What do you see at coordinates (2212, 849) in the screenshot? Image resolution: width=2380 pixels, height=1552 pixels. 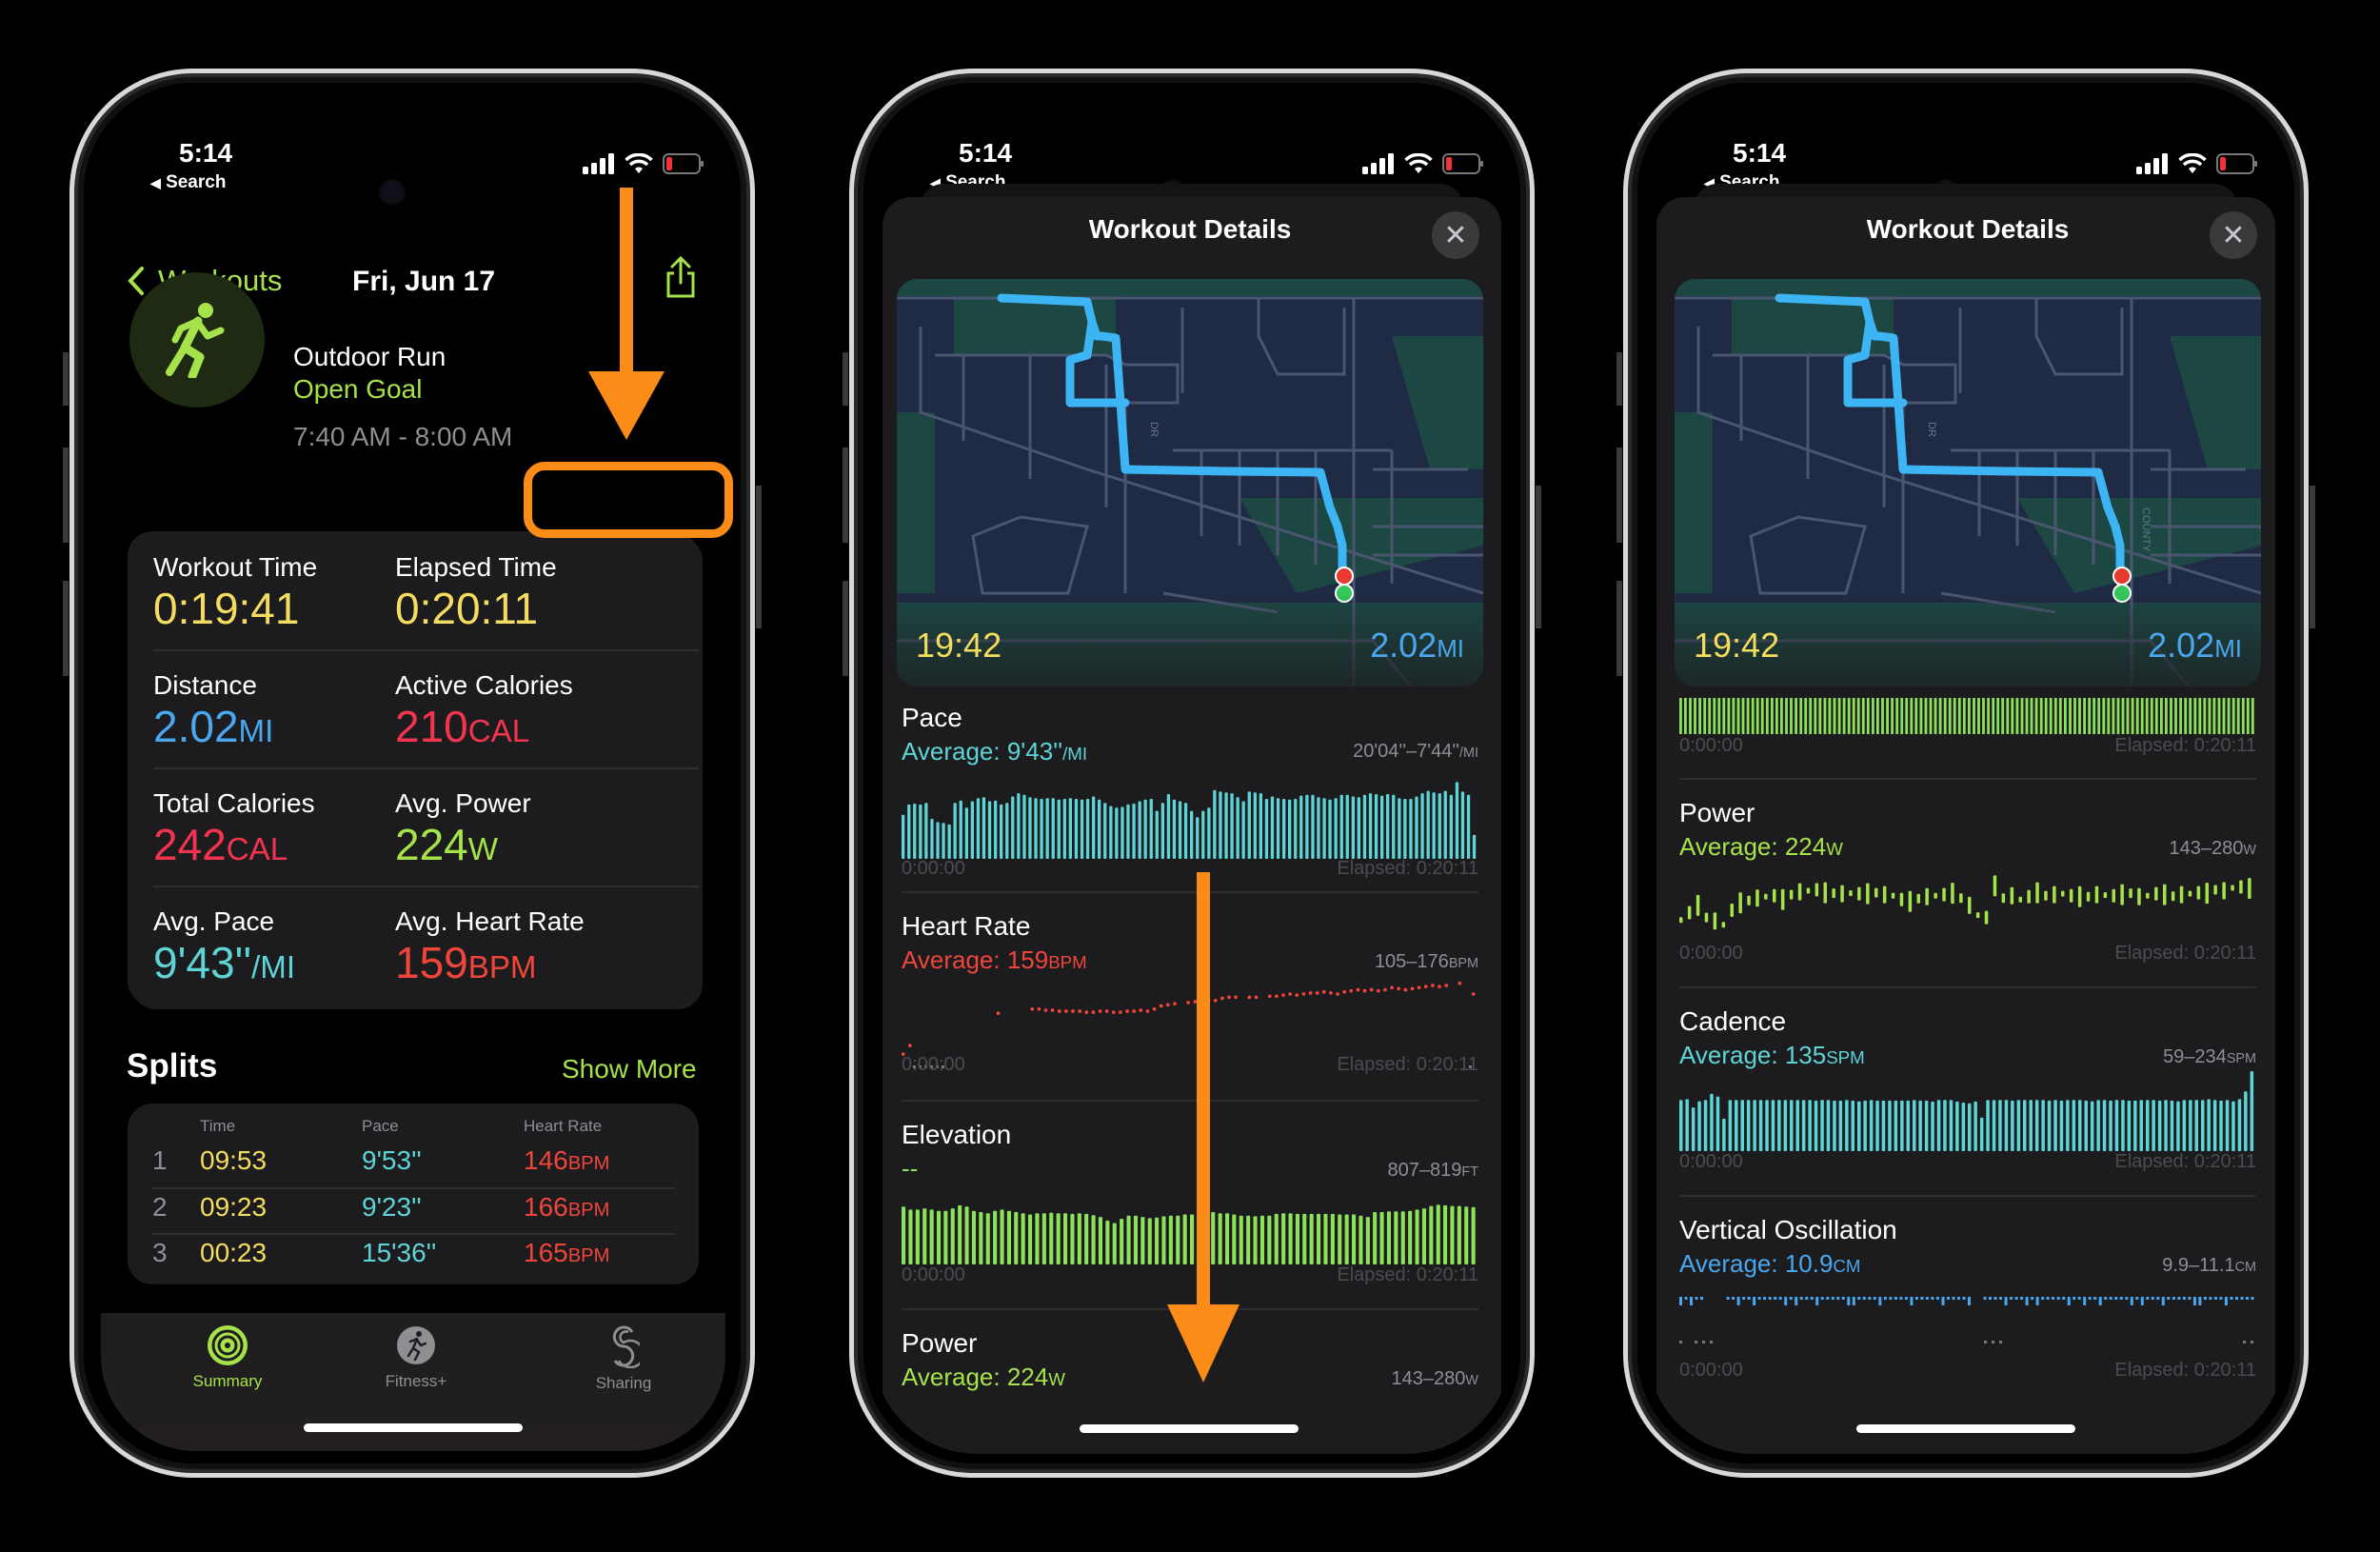 I see `metric-range: 143–280W` at bounding box center [2212, 849].